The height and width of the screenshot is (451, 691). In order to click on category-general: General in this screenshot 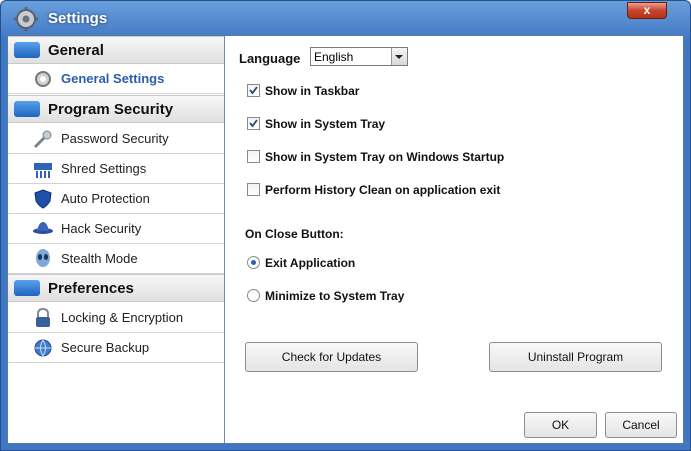, I will do `click(116, 50)`.